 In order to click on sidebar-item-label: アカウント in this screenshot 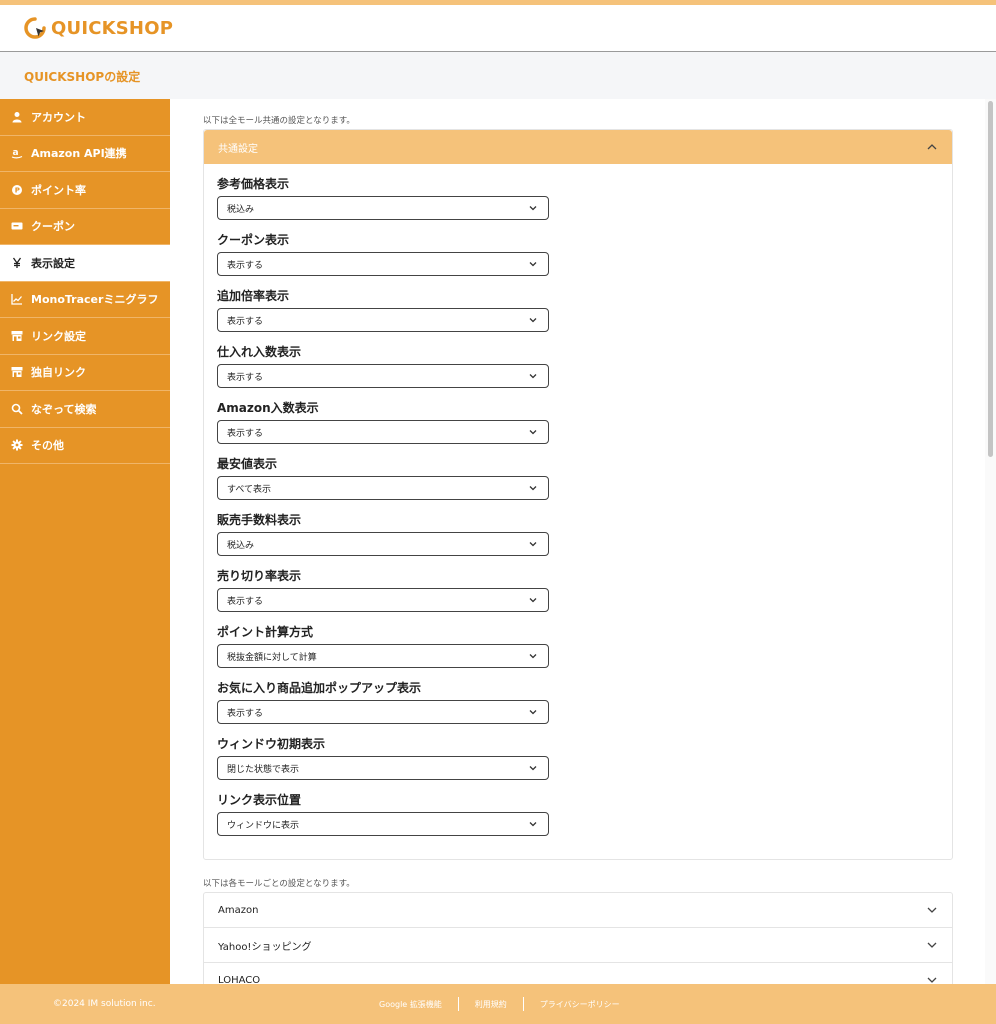, I will do `click(58, 117)`.